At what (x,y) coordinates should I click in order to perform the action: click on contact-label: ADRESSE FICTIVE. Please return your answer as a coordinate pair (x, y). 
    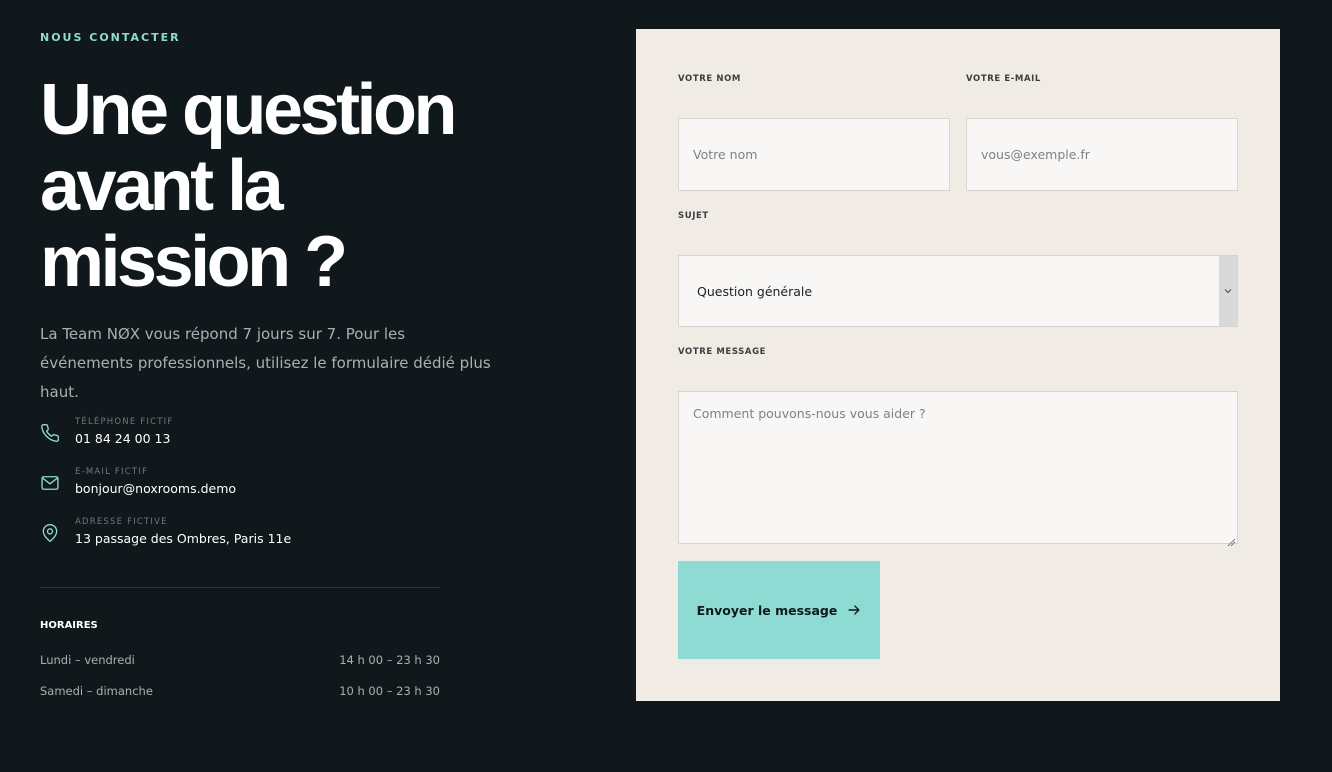
    Looking at the image, I should click on (121, 522).